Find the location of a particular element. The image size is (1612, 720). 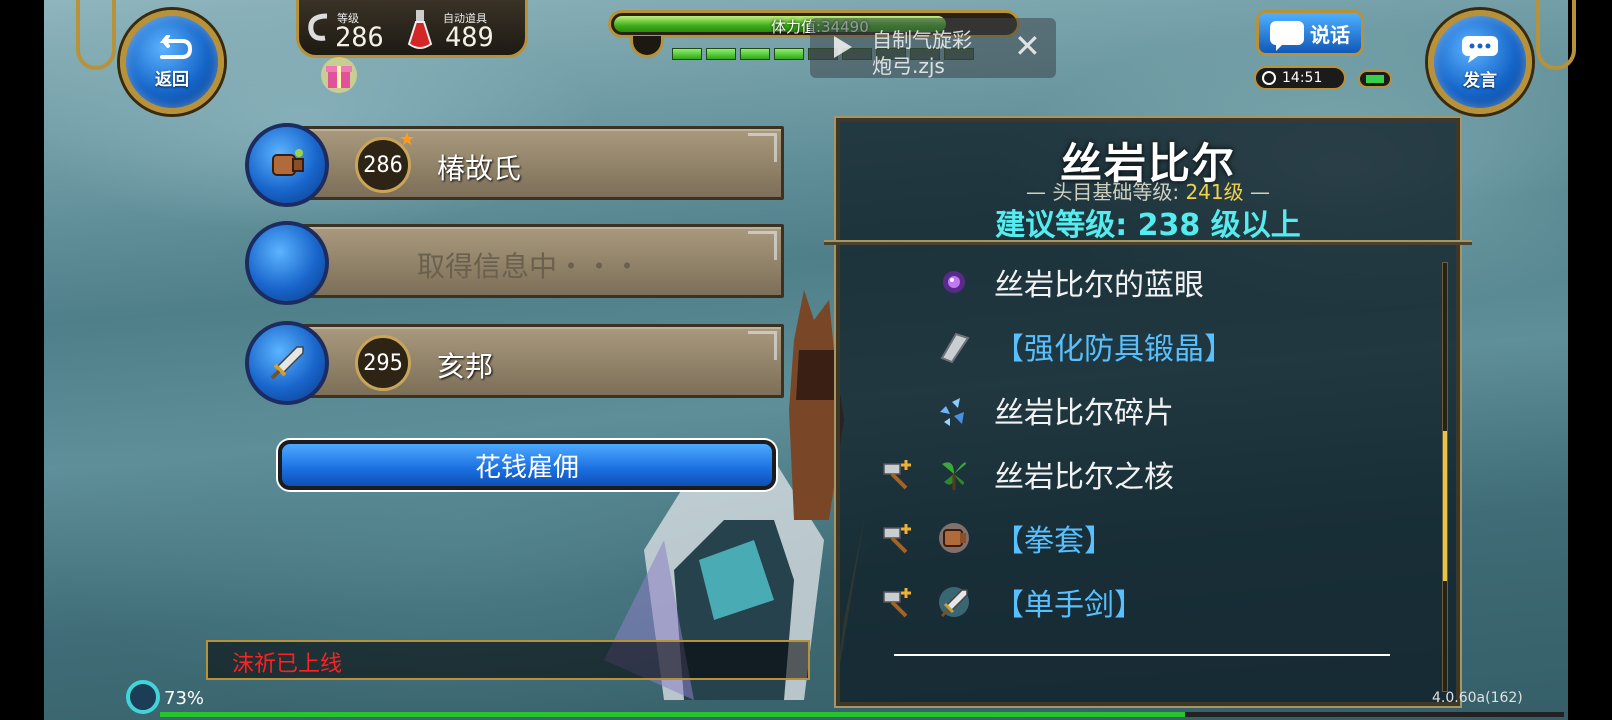

drop-item: 丝岩比尔碎片 is located at coordinates (1140, 410).